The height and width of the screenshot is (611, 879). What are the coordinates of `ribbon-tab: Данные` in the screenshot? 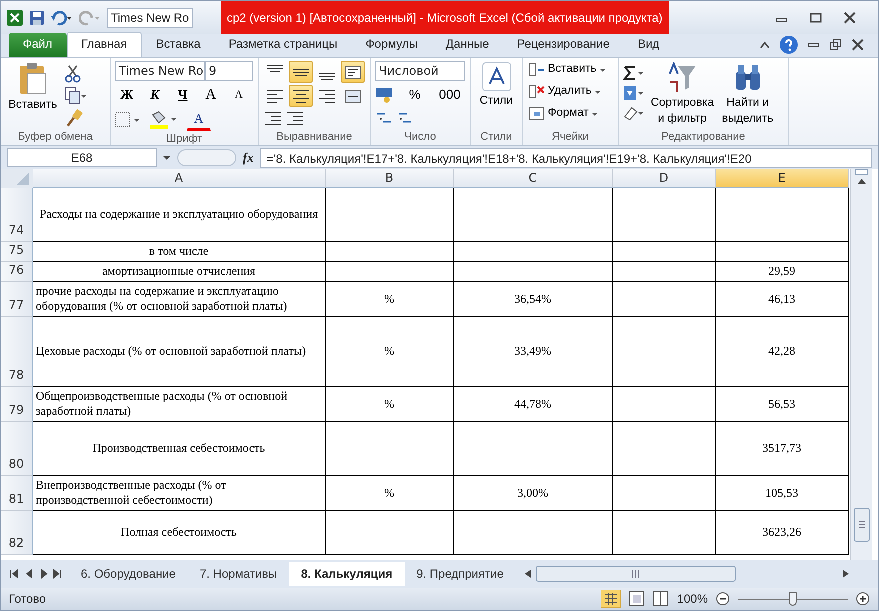 It's located at (468, 45).